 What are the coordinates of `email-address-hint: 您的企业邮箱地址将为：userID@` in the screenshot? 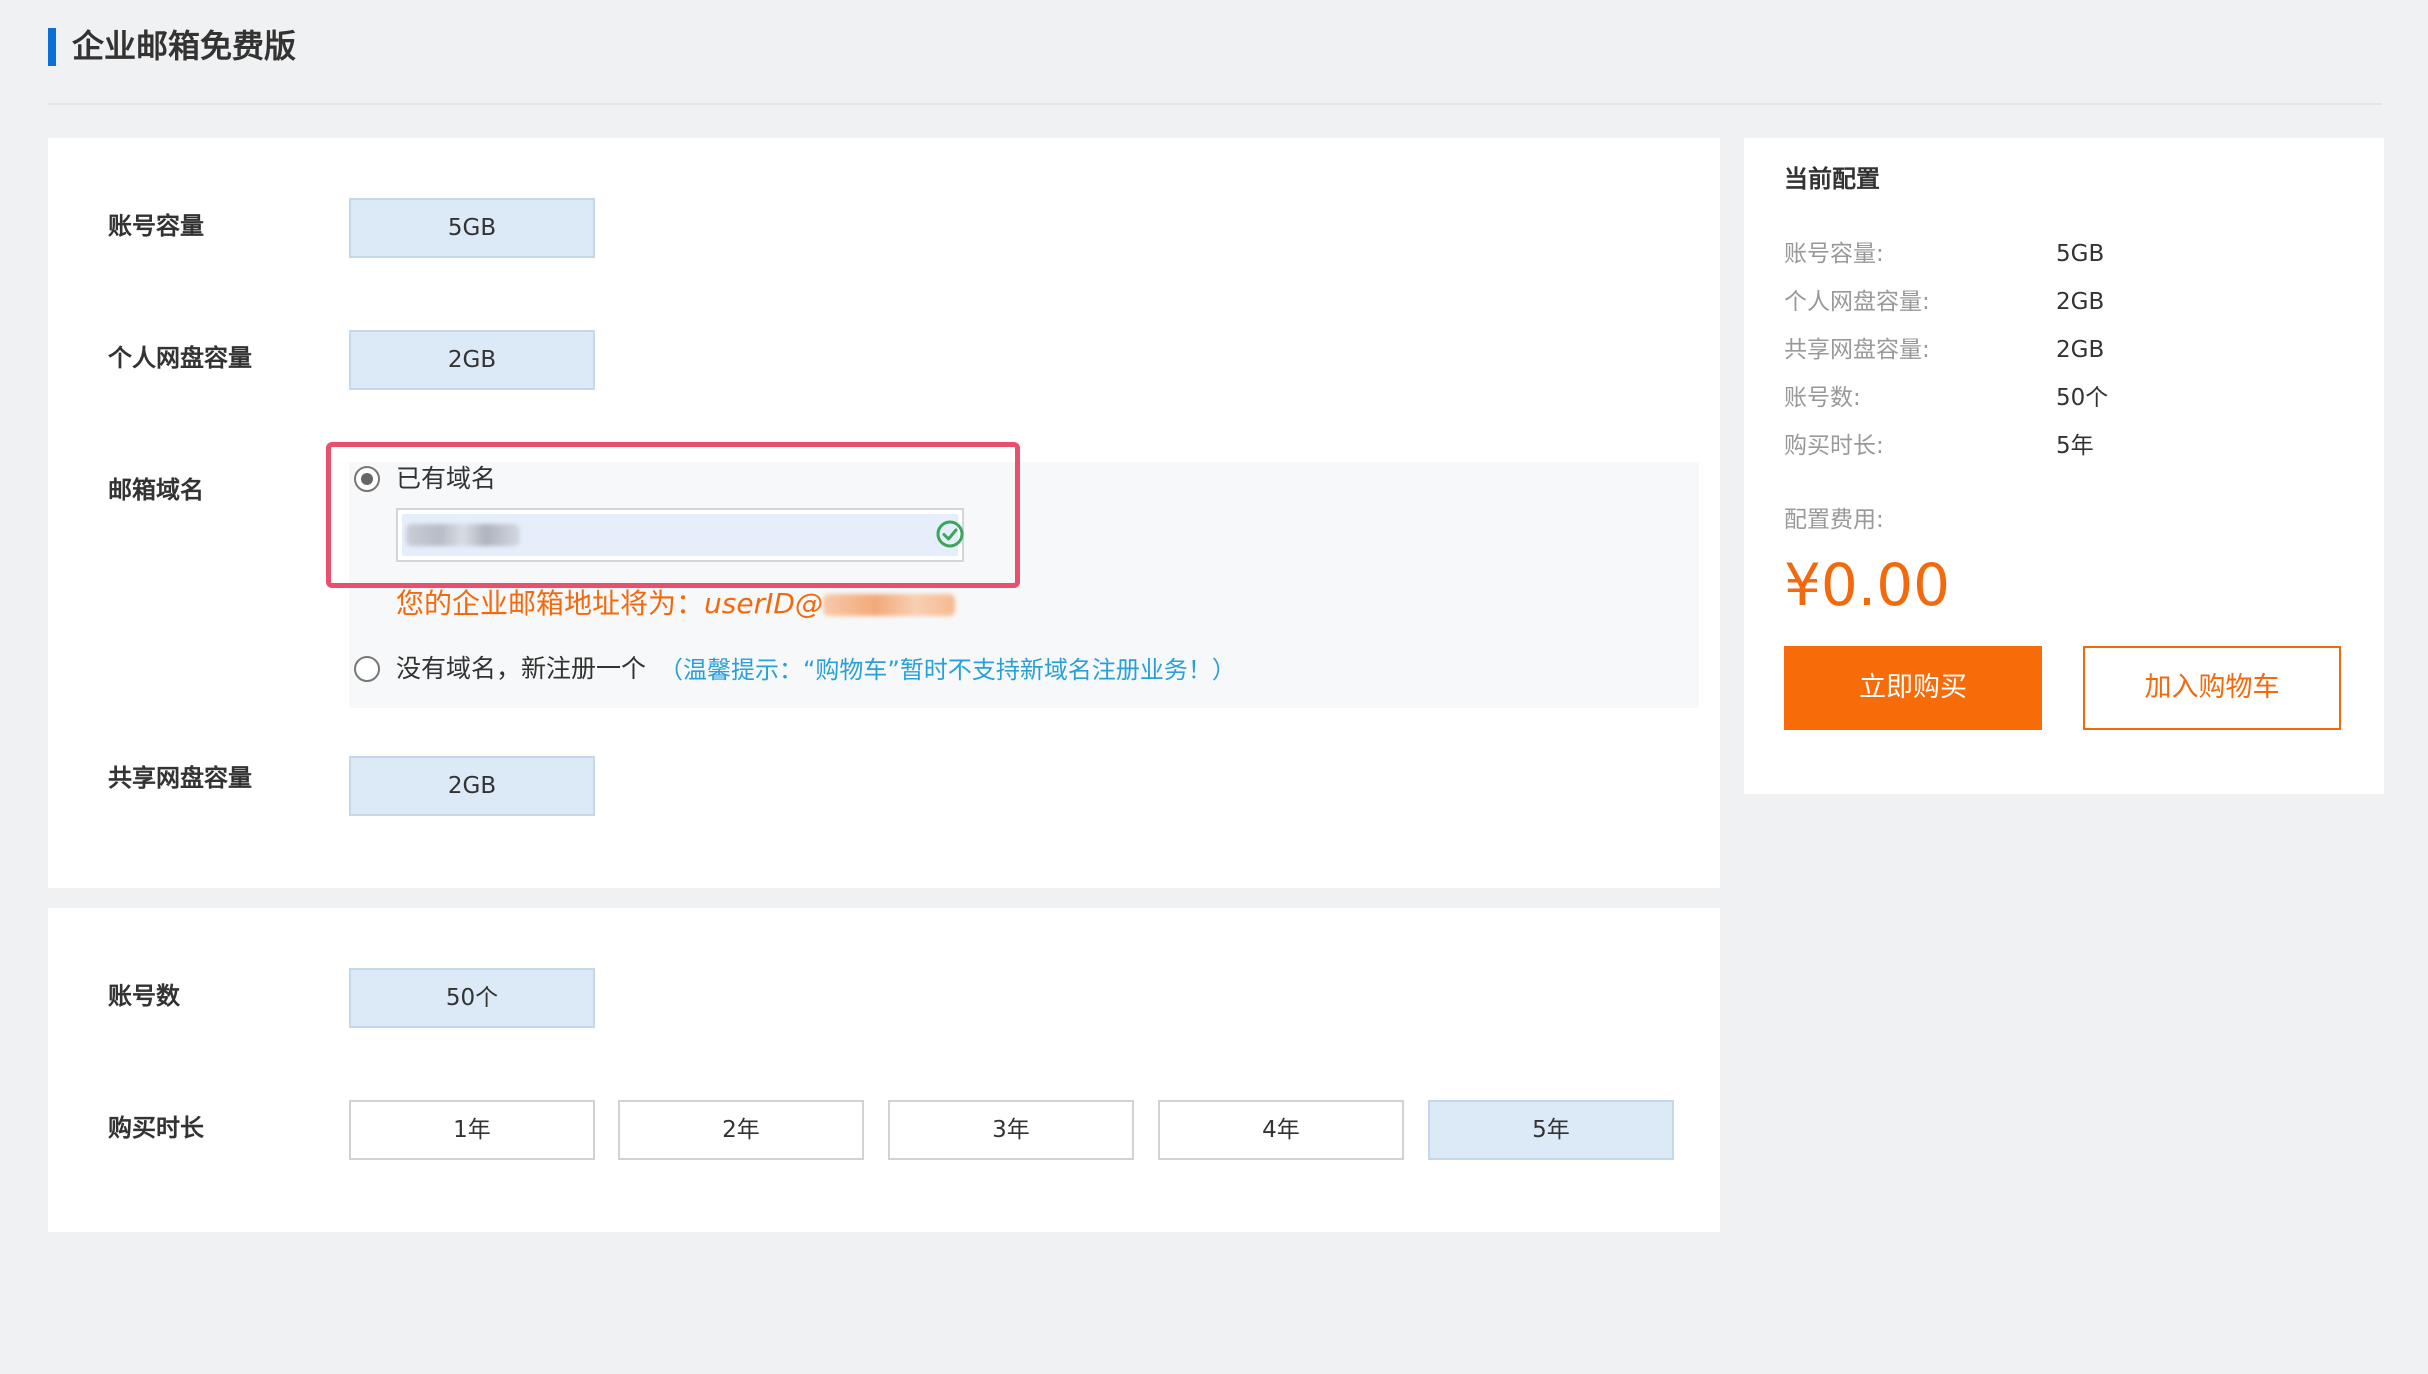 It's located at (675, 604).